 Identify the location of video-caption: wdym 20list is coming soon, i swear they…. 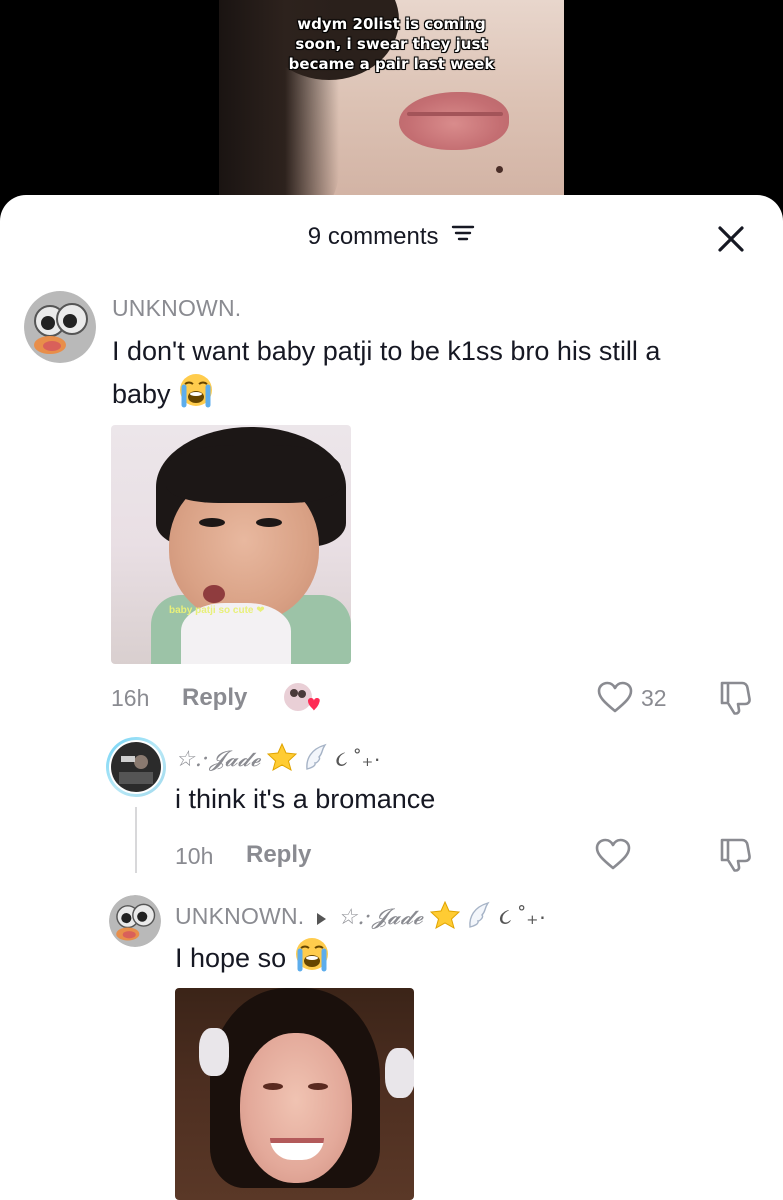
(391, 44).